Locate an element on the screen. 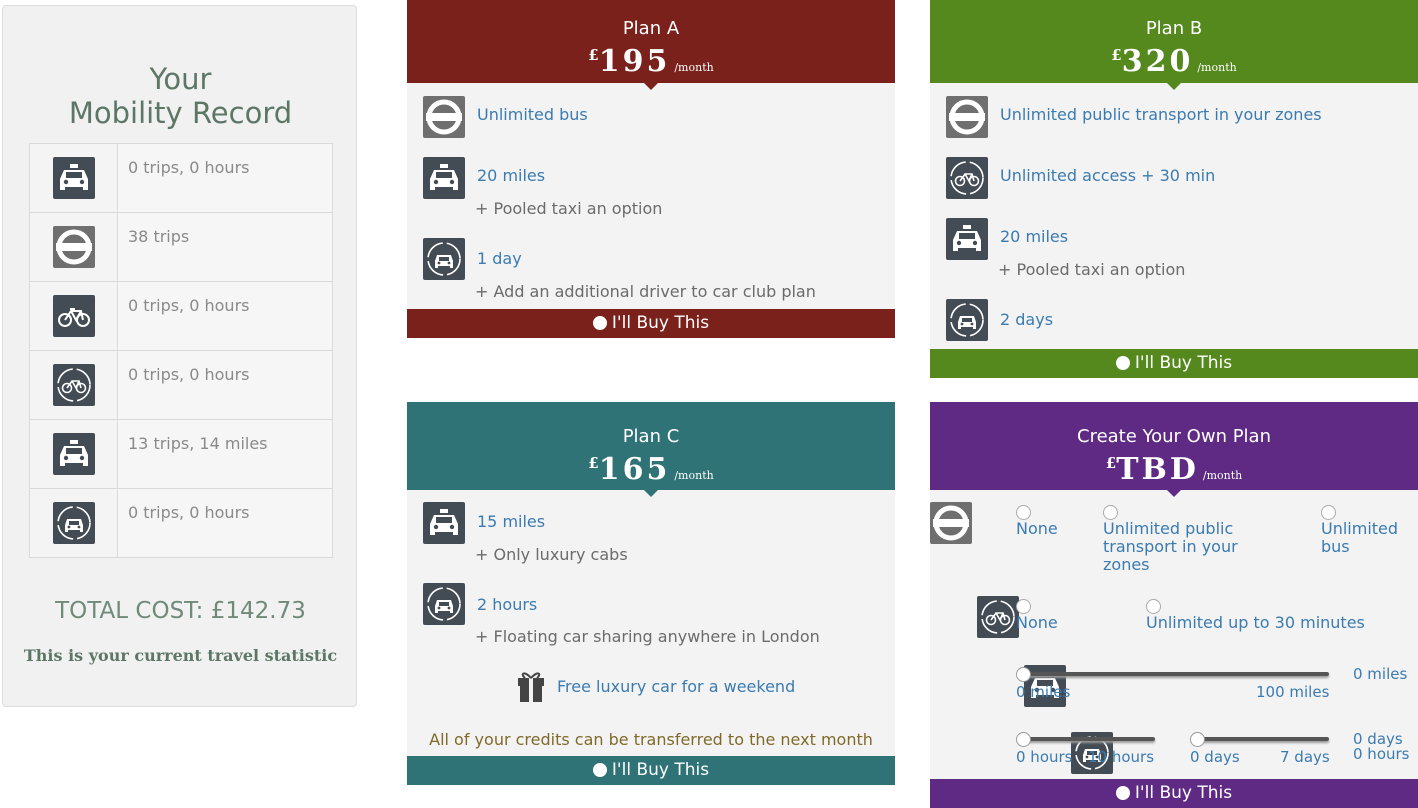  bike-none-label: None is located at coordinates (1037, 622).